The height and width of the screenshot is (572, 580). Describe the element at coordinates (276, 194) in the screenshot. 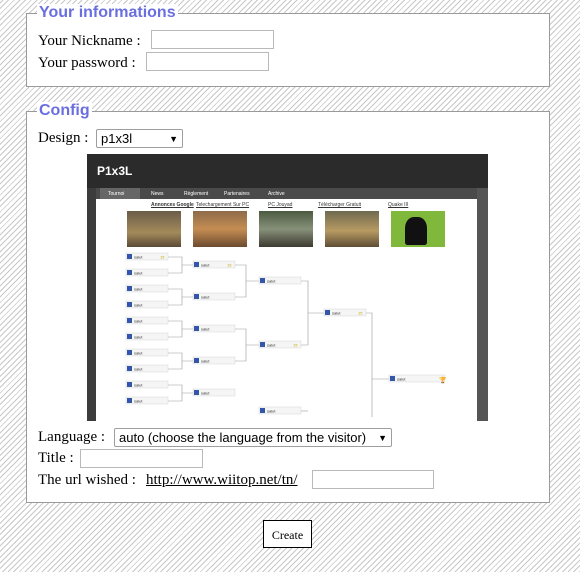

I see `preview-nav-item: Archive` at that location.